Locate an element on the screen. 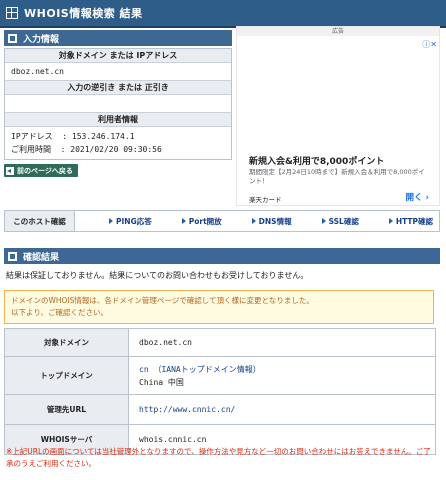  domain-value: dboz.net.cn is located at coordinates (118, 72).